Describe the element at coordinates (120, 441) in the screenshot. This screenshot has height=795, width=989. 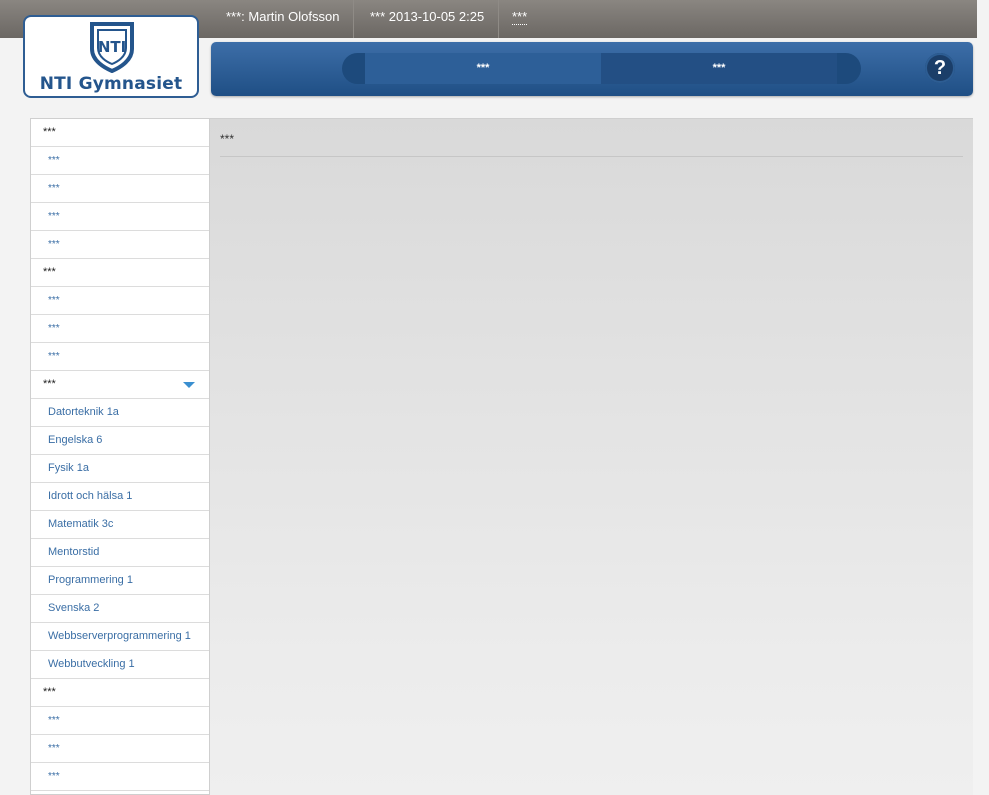
I see `sidebar-course-item: Engelska 6` at that location.